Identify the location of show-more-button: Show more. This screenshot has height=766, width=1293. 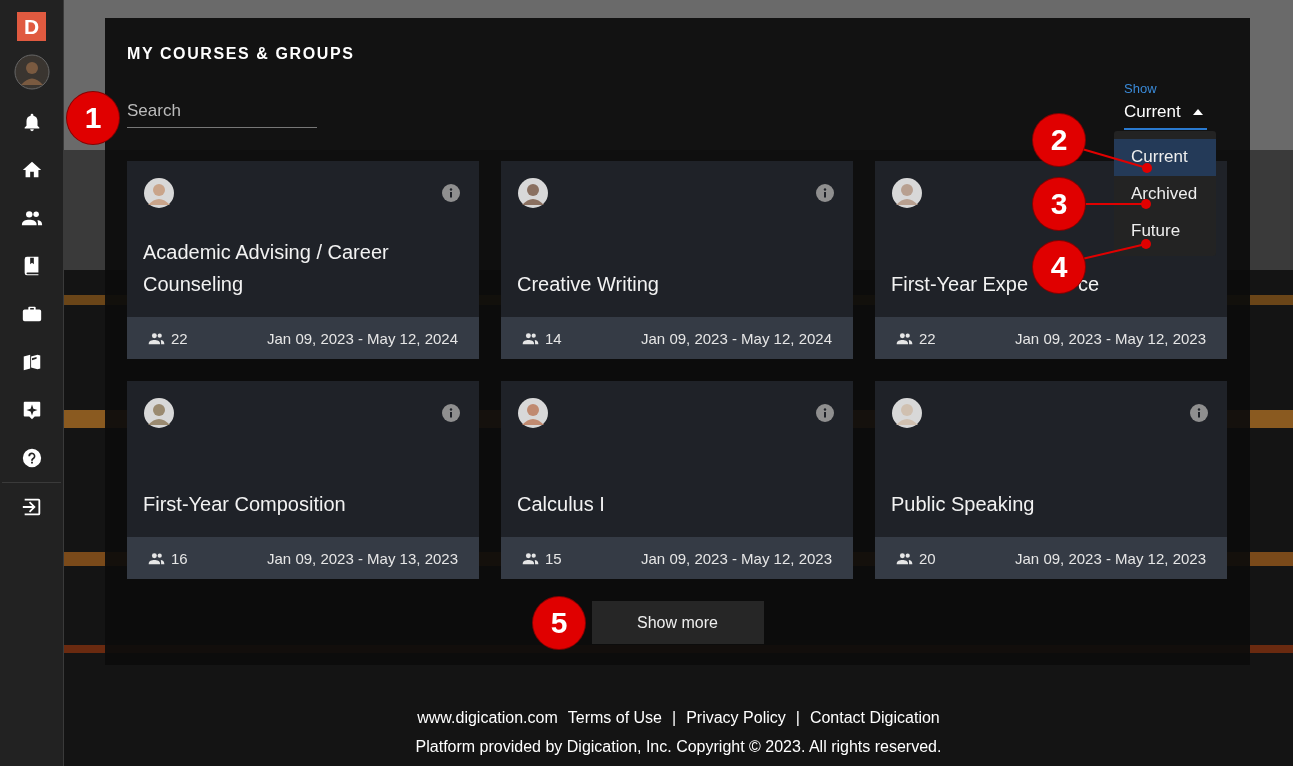
(677, 622).